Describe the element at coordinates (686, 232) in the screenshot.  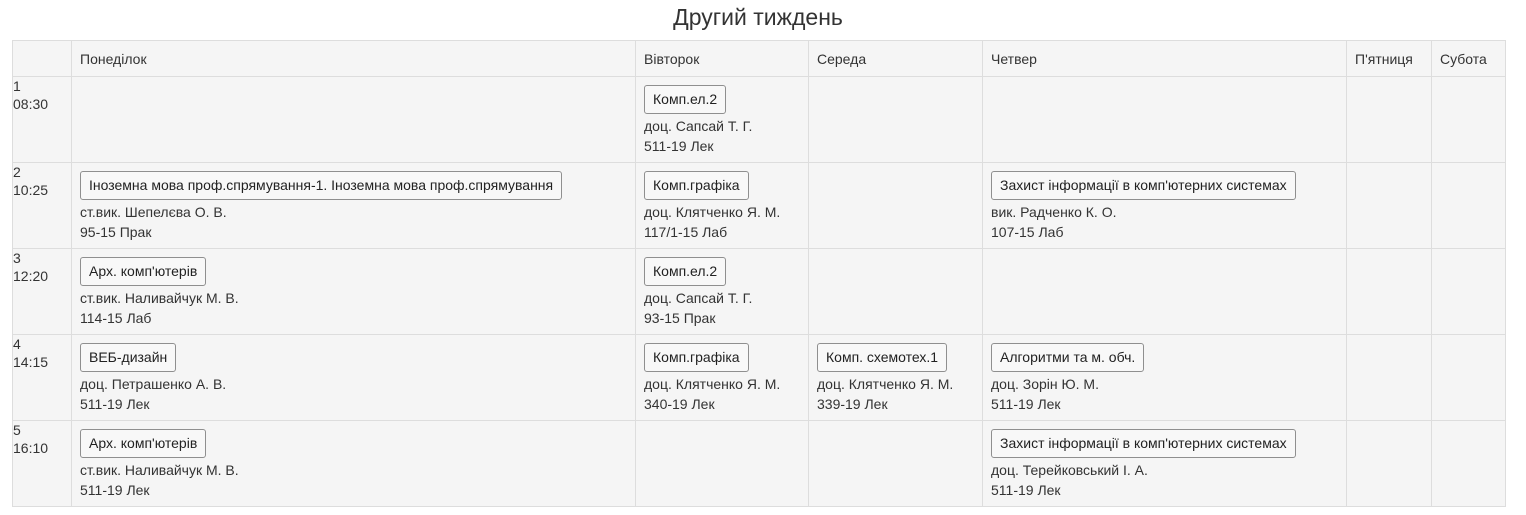
I see `room-info: 117/1-15 Лаб` at that location.